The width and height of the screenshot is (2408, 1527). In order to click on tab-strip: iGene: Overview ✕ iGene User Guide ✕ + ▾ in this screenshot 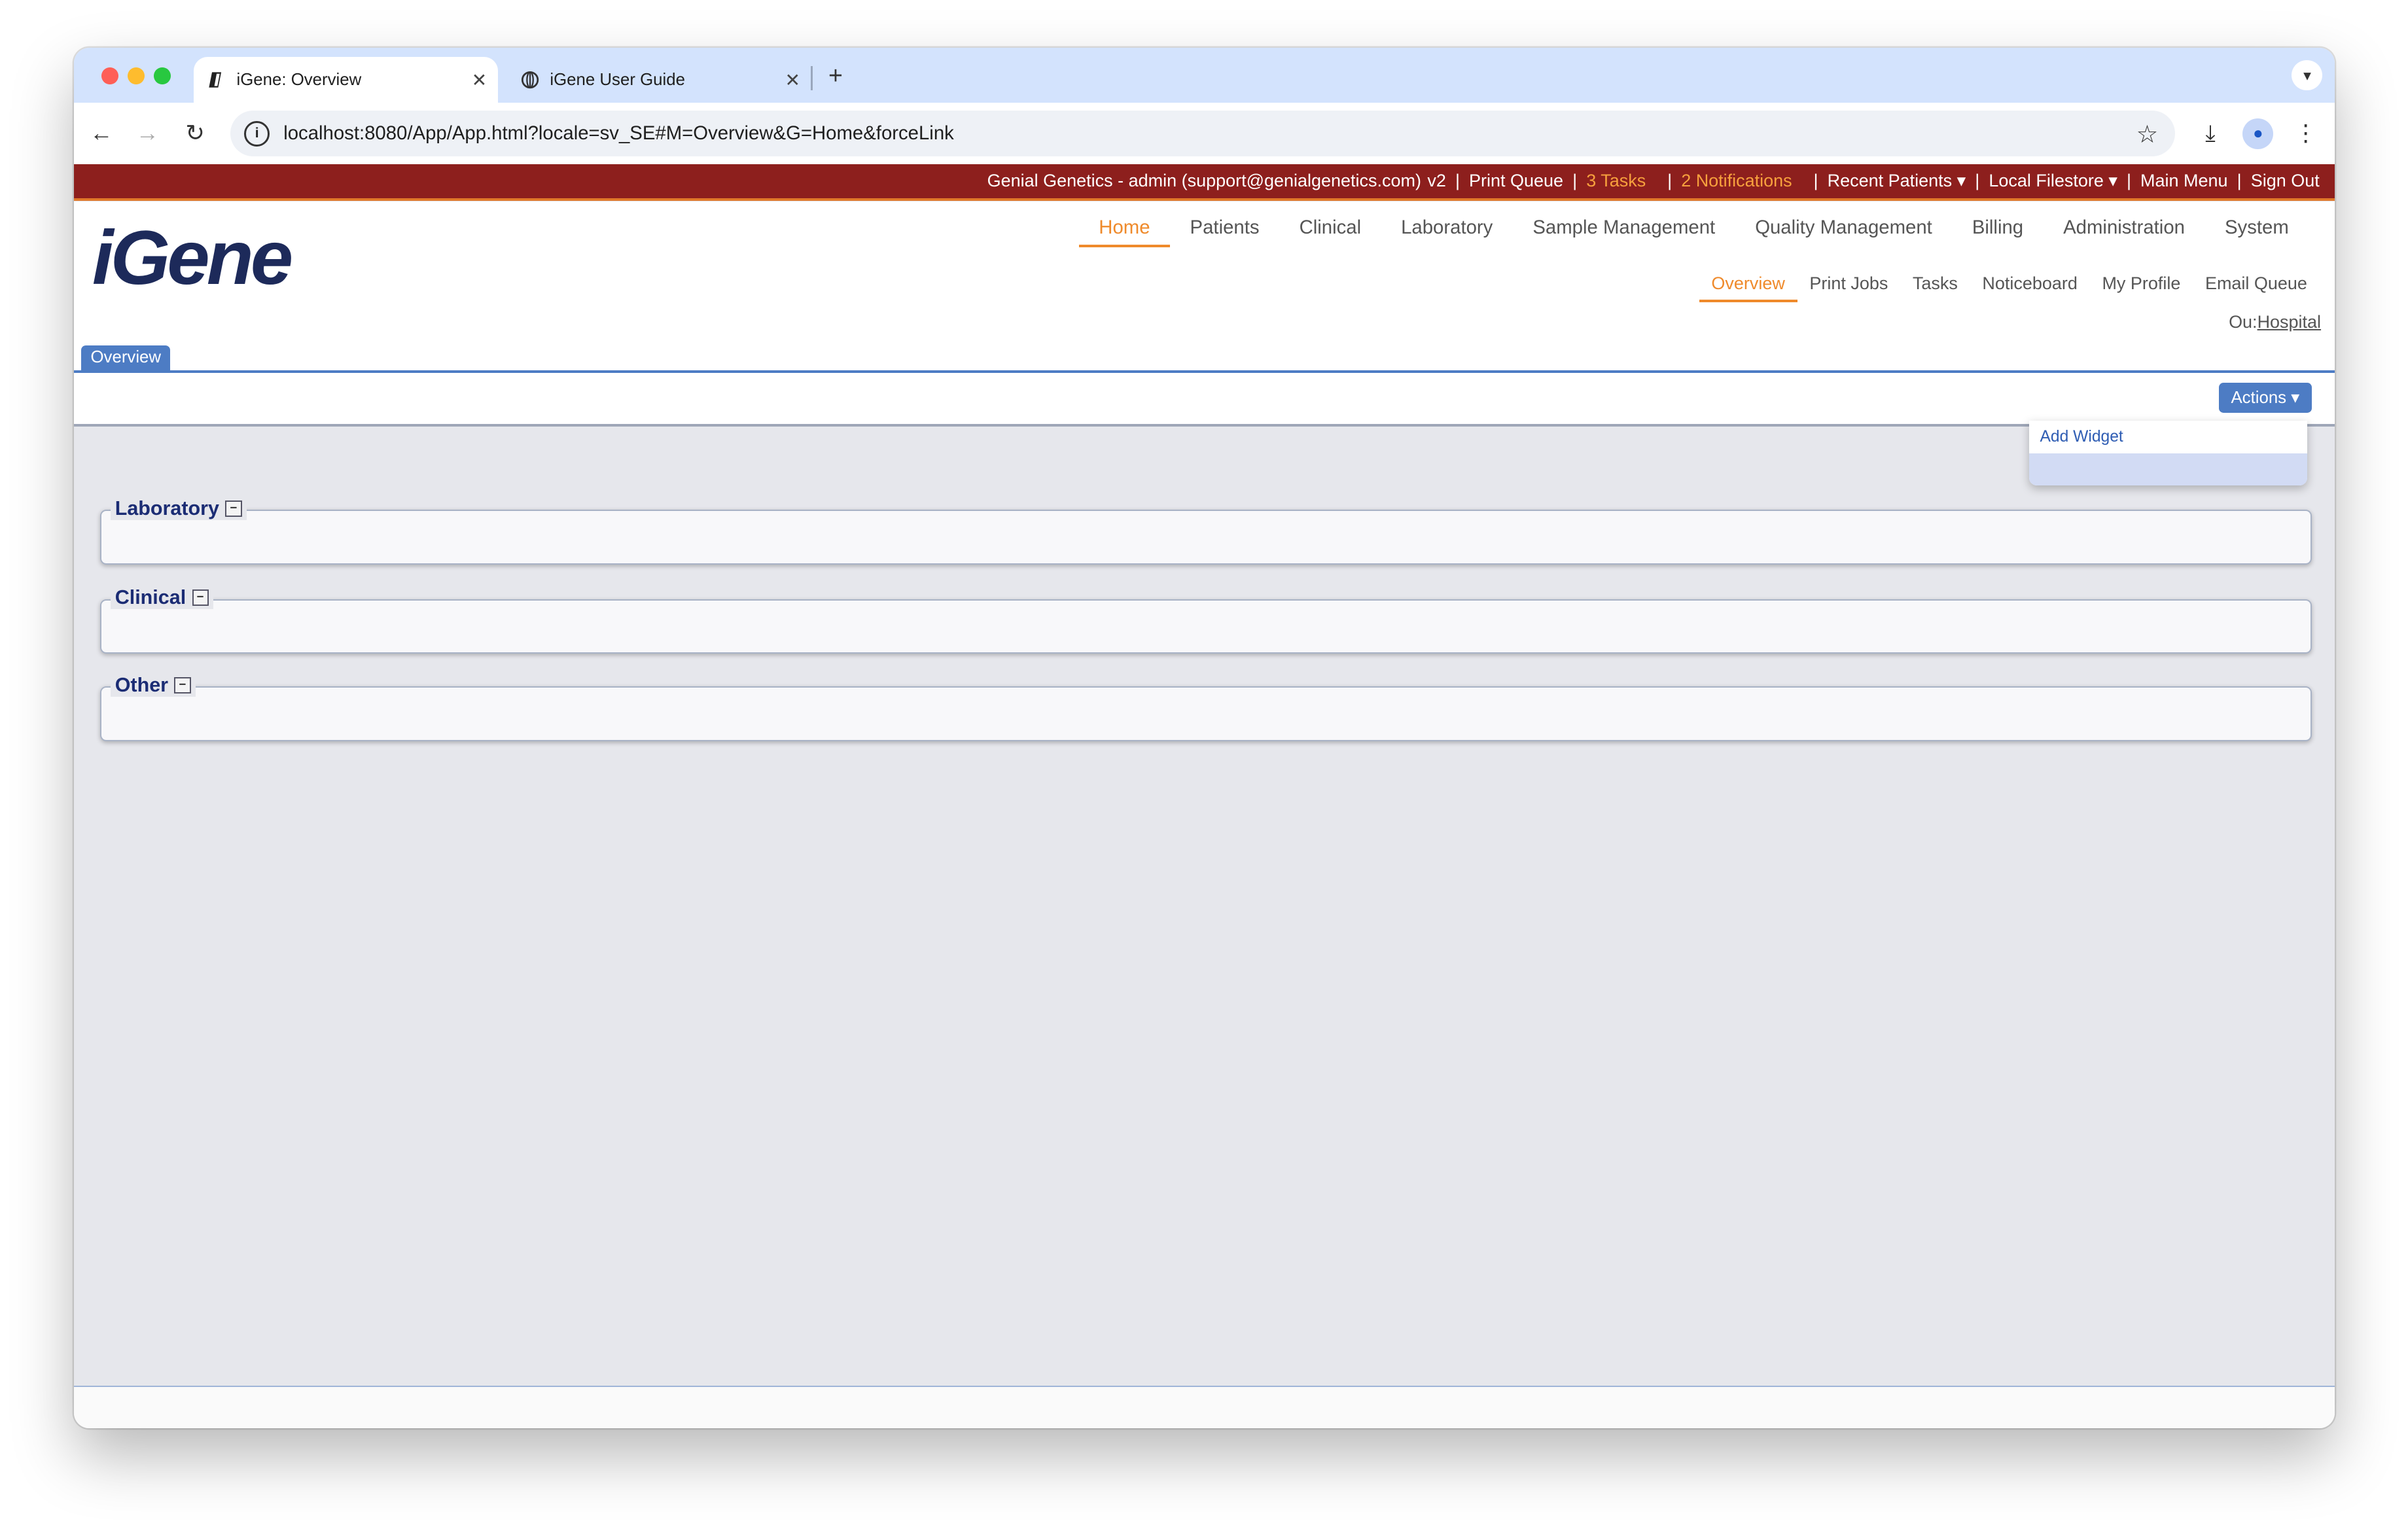, I will do `click(1204, 75)`.